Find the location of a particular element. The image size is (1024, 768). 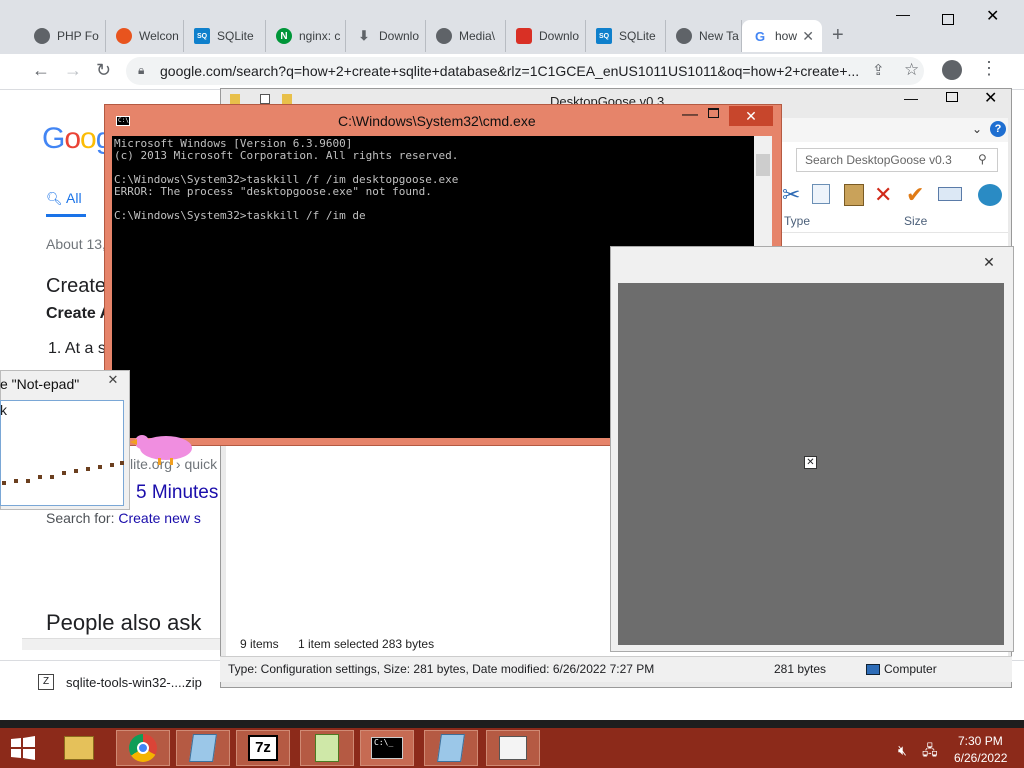

taskbar-window is located at coordinates (513, 748).